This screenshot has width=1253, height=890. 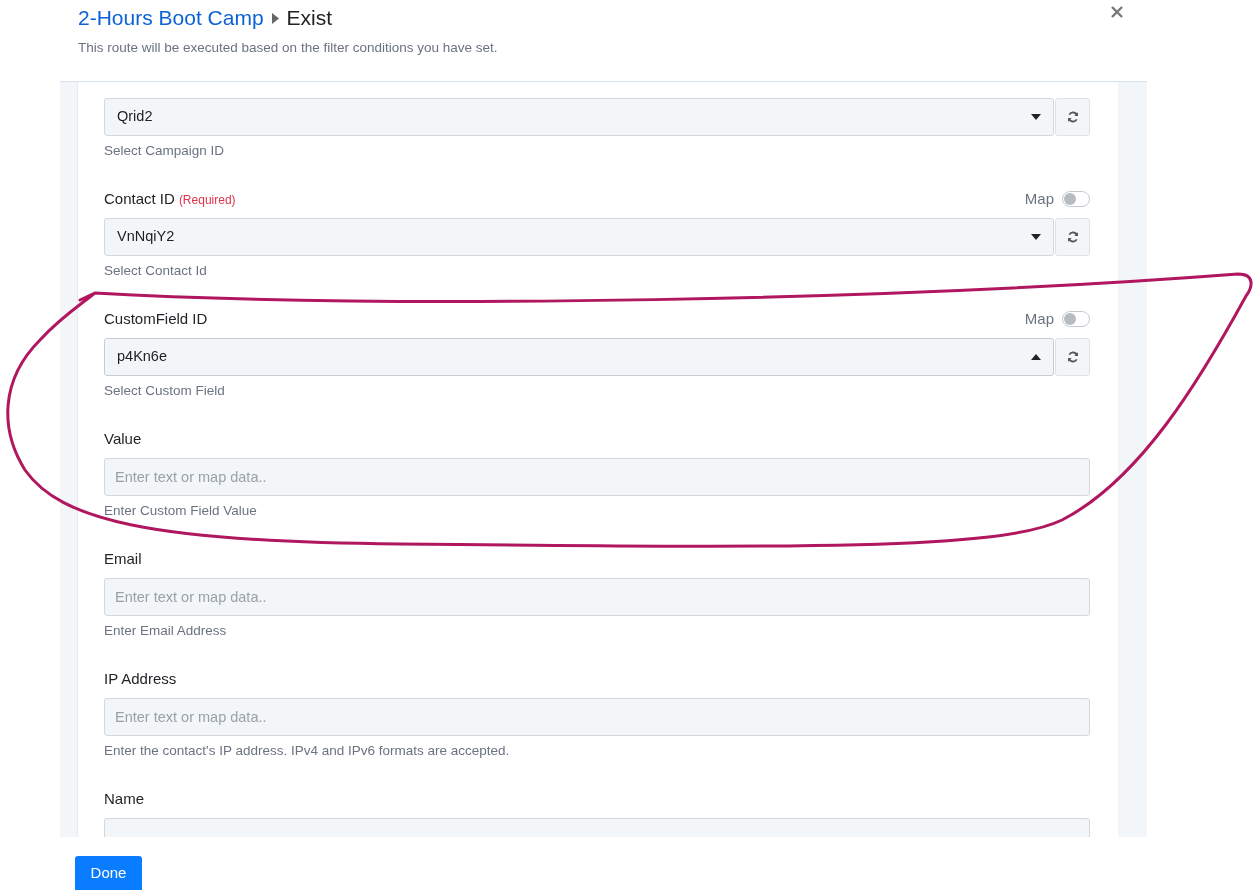 What do you see at coordinates (288, 48) in the screenshot?
I see `route-description: This route will be executed based on the filter conditions you have set.` at bounding box center [288, 48].